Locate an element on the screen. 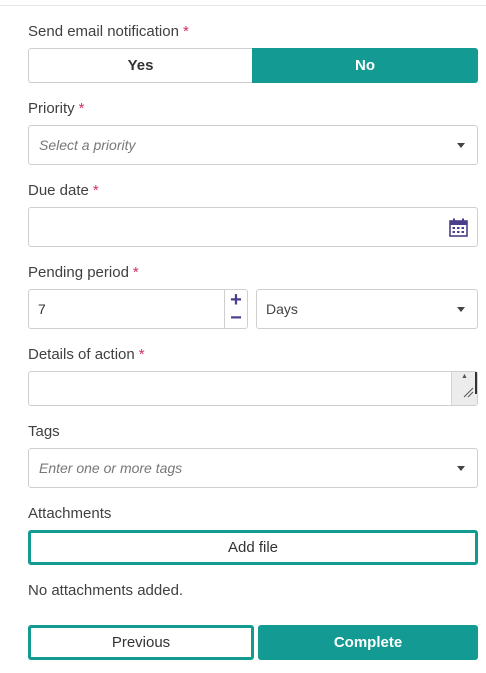 Image resolution: width=486 pixels, height=673 pixels. email-notification-label-text: Send email notification is located at coordinates (103, 31).